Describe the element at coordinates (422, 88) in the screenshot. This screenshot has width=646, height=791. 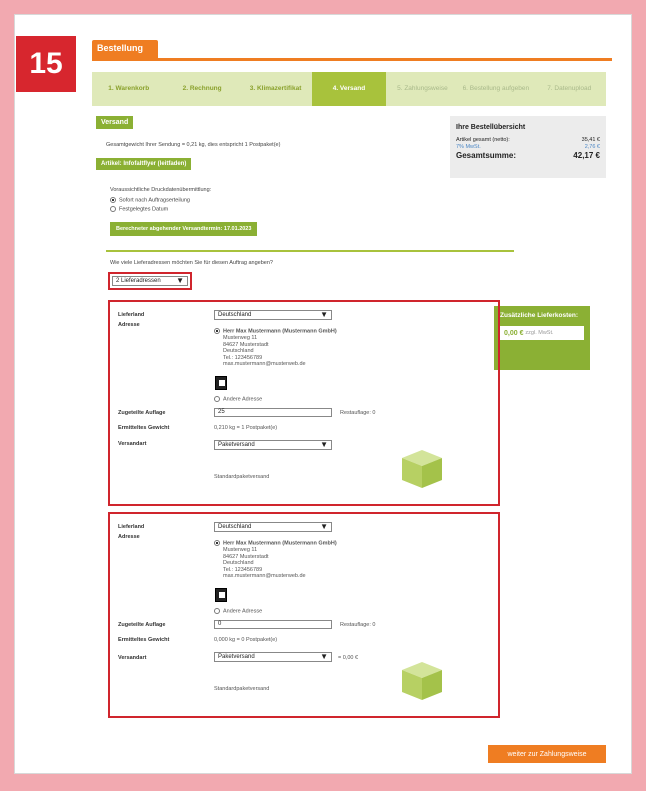
I see `step-zahlungsweise: 5. Zahlungsweise` at that location.